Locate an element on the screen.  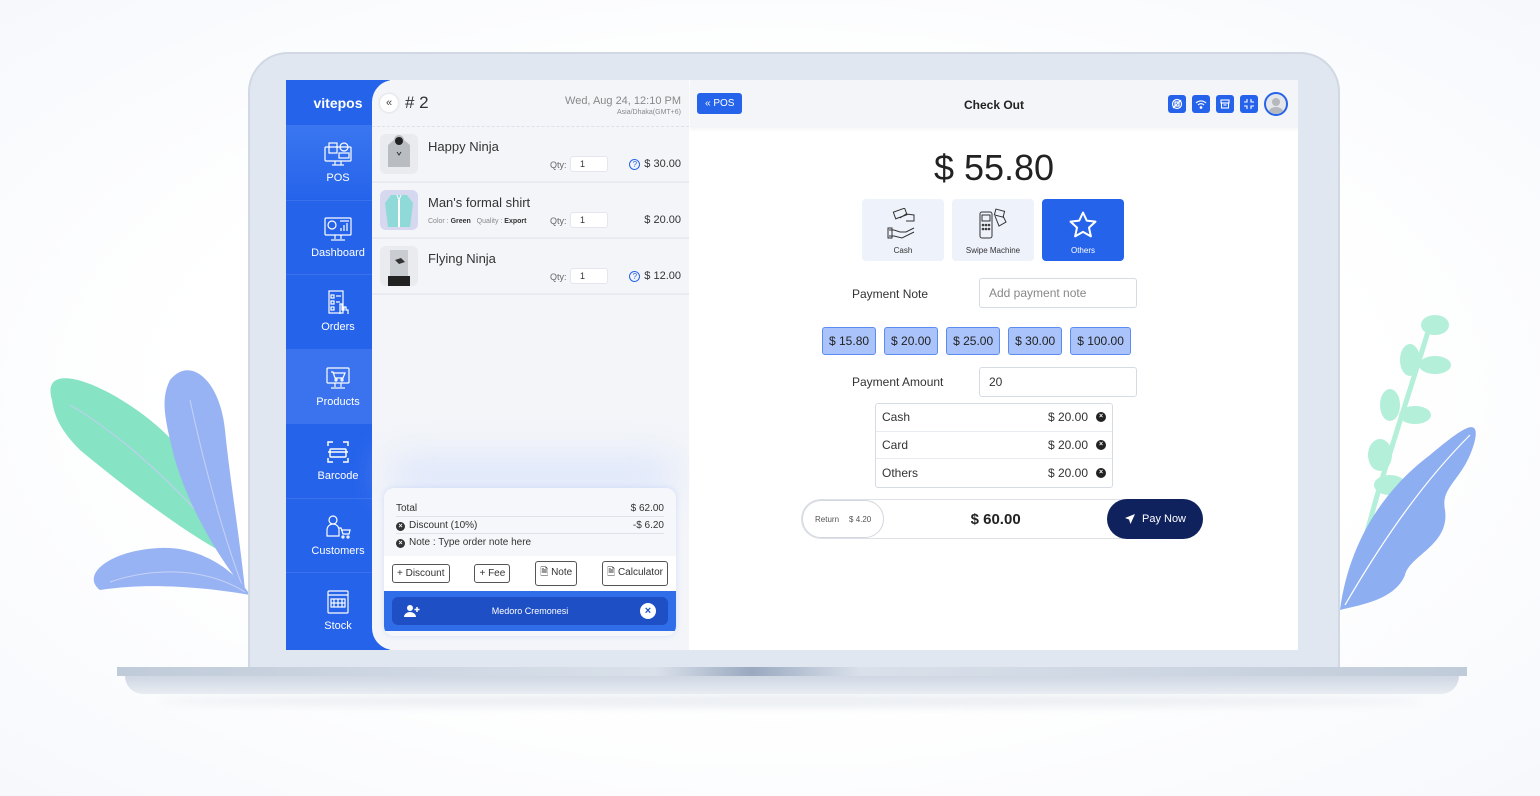
orders-list-icon is located at coordinates (338, 302).